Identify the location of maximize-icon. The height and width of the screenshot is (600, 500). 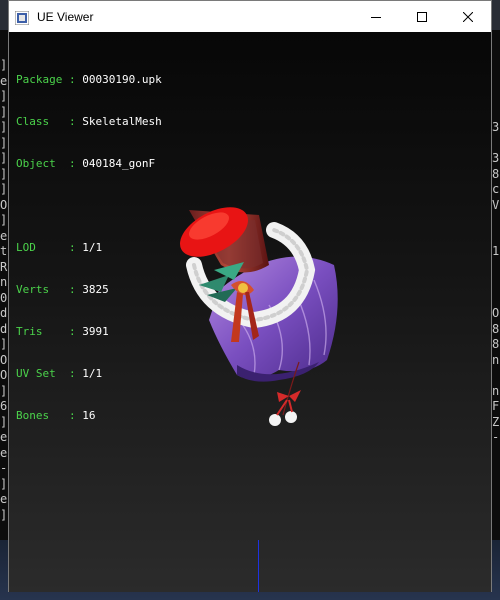
(422, 16).